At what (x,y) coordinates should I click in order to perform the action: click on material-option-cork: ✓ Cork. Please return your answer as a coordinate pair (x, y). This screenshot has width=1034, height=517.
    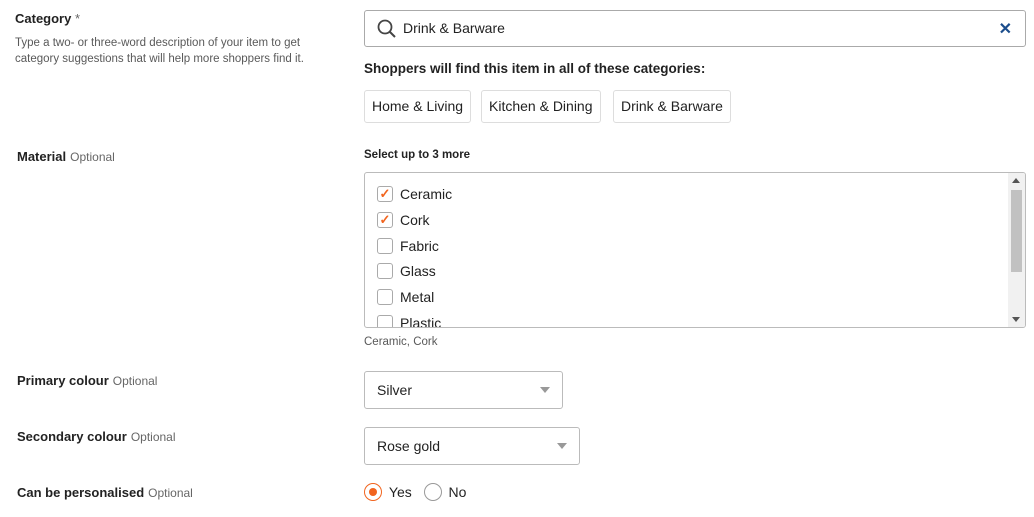
    Looking at the image, I should click on (403, 220).